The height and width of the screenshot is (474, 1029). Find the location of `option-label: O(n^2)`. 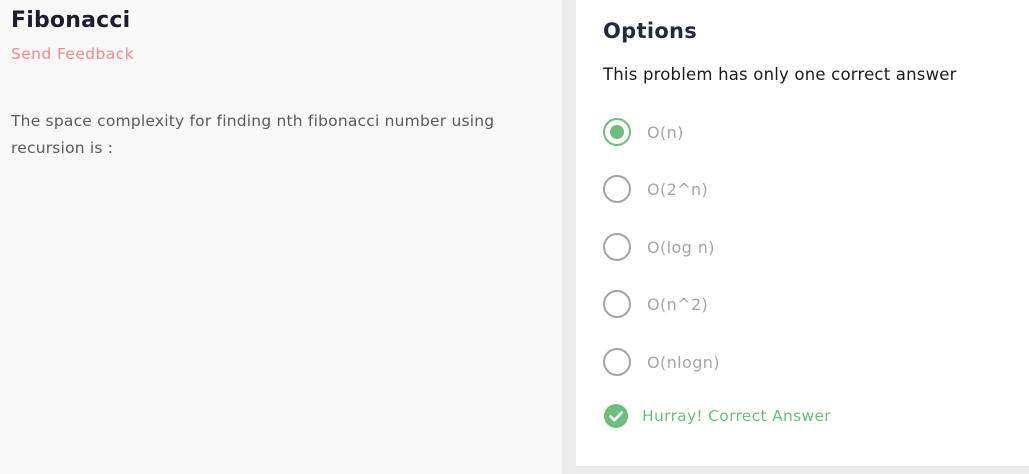

option-label: O(n^2) is located at coordinates (678, 304).